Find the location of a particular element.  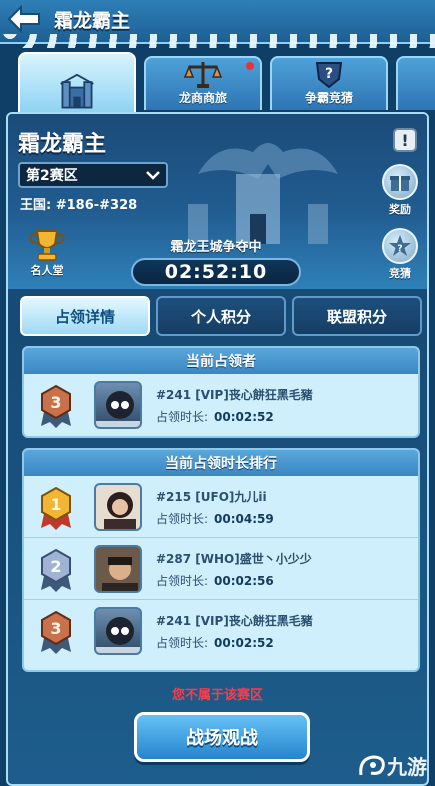

countdown-timer: 02:52:10 is located at coordinates (216, 272).